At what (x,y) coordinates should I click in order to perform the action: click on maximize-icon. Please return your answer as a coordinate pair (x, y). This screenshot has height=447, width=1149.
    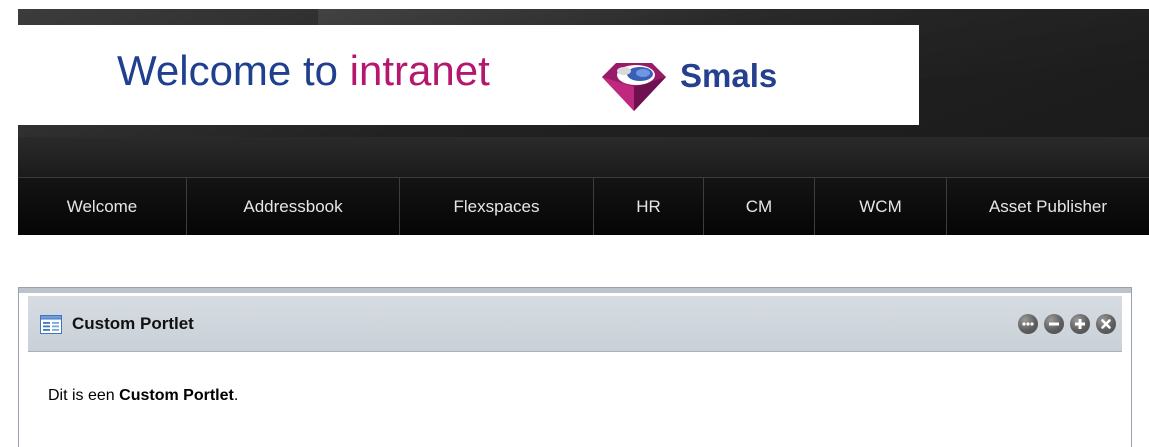
    Looking at the image, I should click on (1080, 324).